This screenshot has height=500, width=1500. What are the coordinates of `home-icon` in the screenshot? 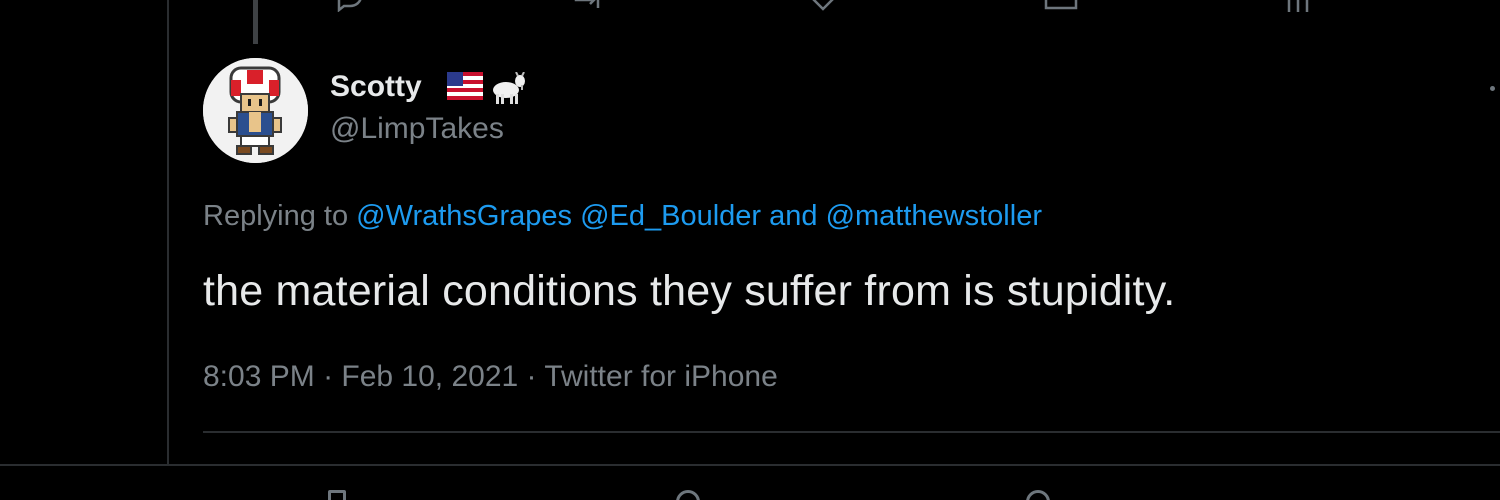 It's located at (337, 495).